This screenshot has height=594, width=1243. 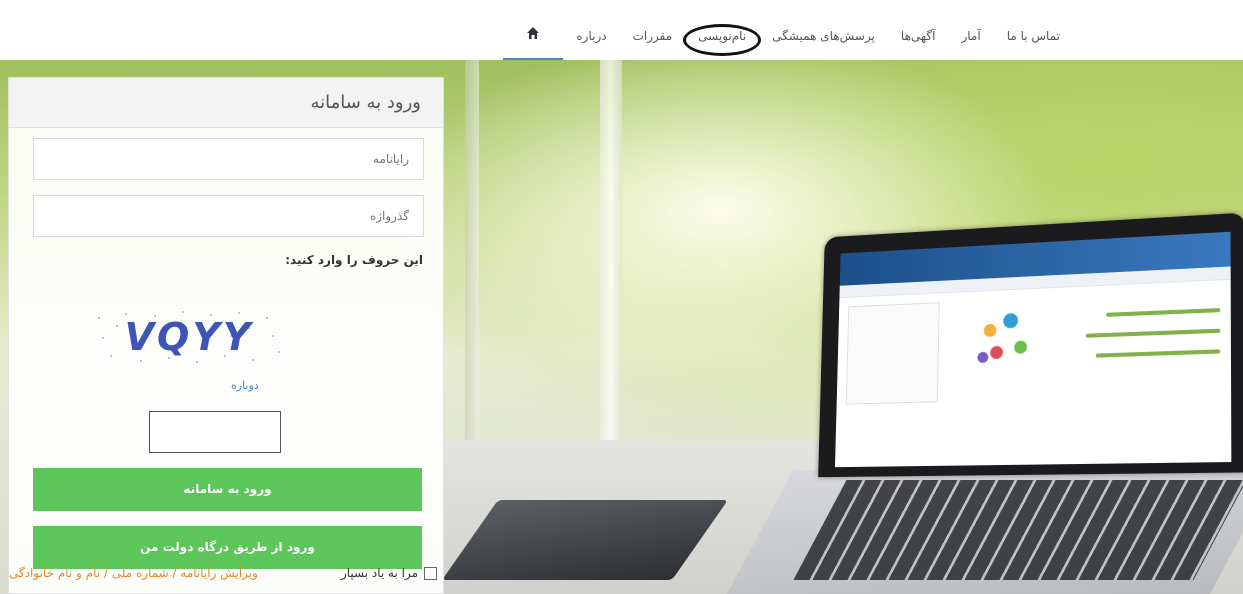 I want to click on nav-contact: تماس با ما, so click(x=1033, y=30).